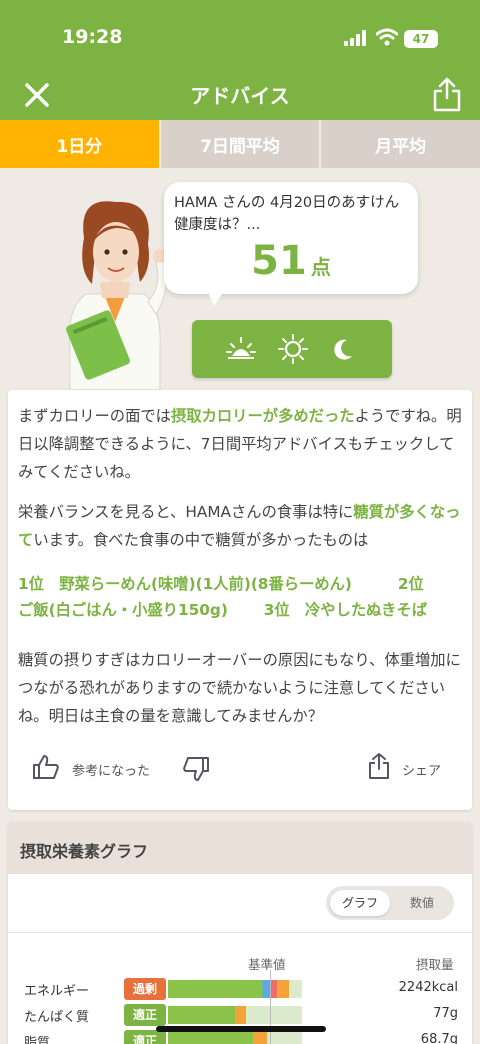 This screenshot has width=480, height=1044. What do you see at coordinates (57, 991) in the screenshot?
I see `nutrient-name: エネルギー` at bounding box center [57, 991].